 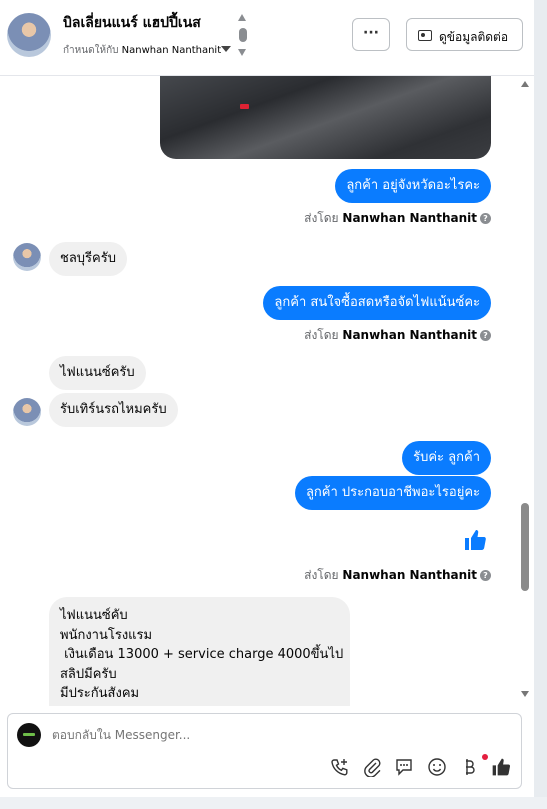 I want to click on message-photo, so click(x=325, y=117).